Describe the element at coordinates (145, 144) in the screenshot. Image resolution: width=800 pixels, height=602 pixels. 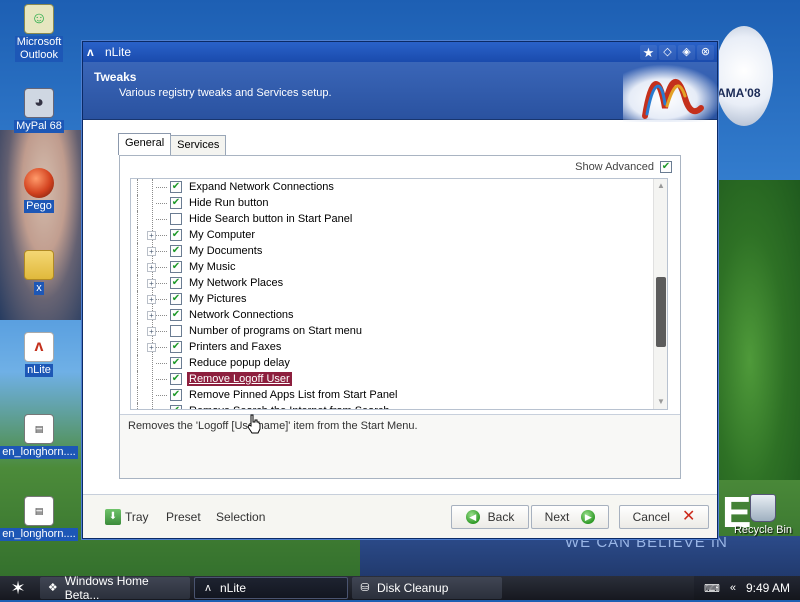
I see `tab-general: General` at that location.